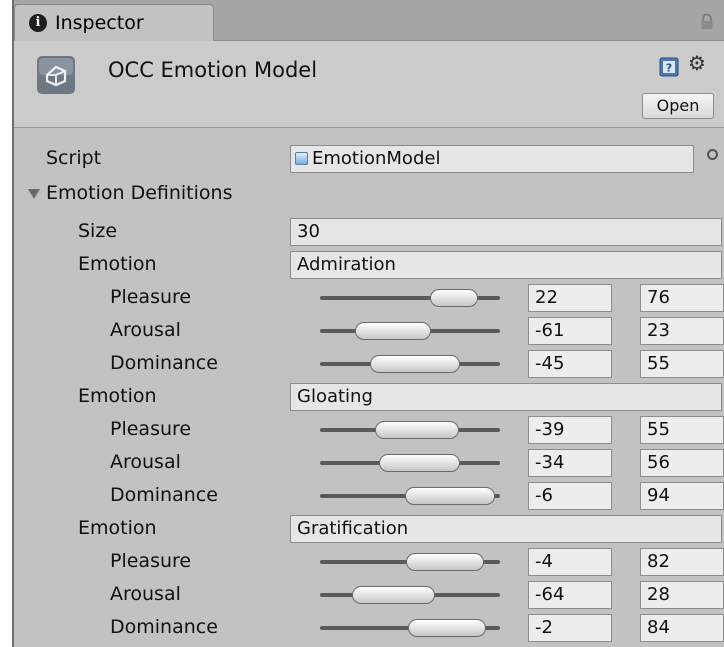 The height and width of the screenshot is (647, 724). I want to click on unity-asset-icon, so click(56, 75).